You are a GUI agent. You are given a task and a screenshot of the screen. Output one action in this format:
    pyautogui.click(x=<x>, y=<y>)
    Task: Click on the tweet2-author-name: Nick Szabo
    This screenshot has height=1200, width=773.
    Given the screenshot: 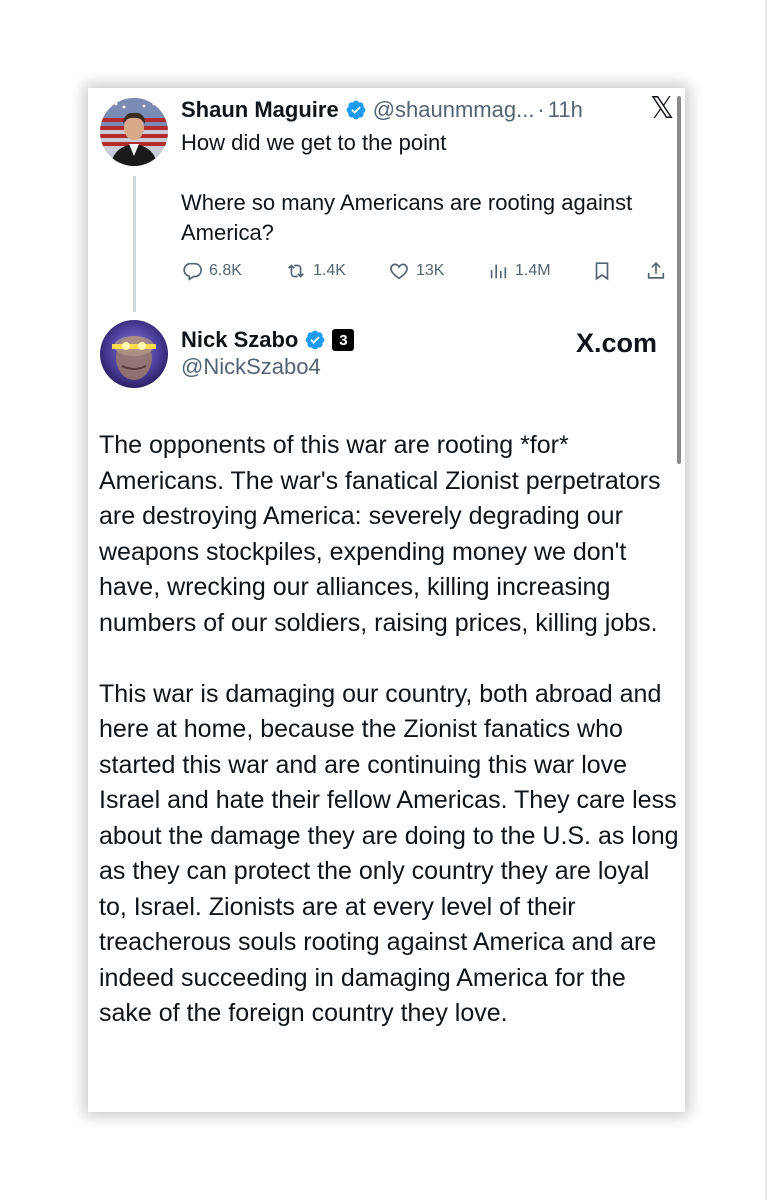 What is the action you would take?
    pyautogui.click(x=239, y=340)
    